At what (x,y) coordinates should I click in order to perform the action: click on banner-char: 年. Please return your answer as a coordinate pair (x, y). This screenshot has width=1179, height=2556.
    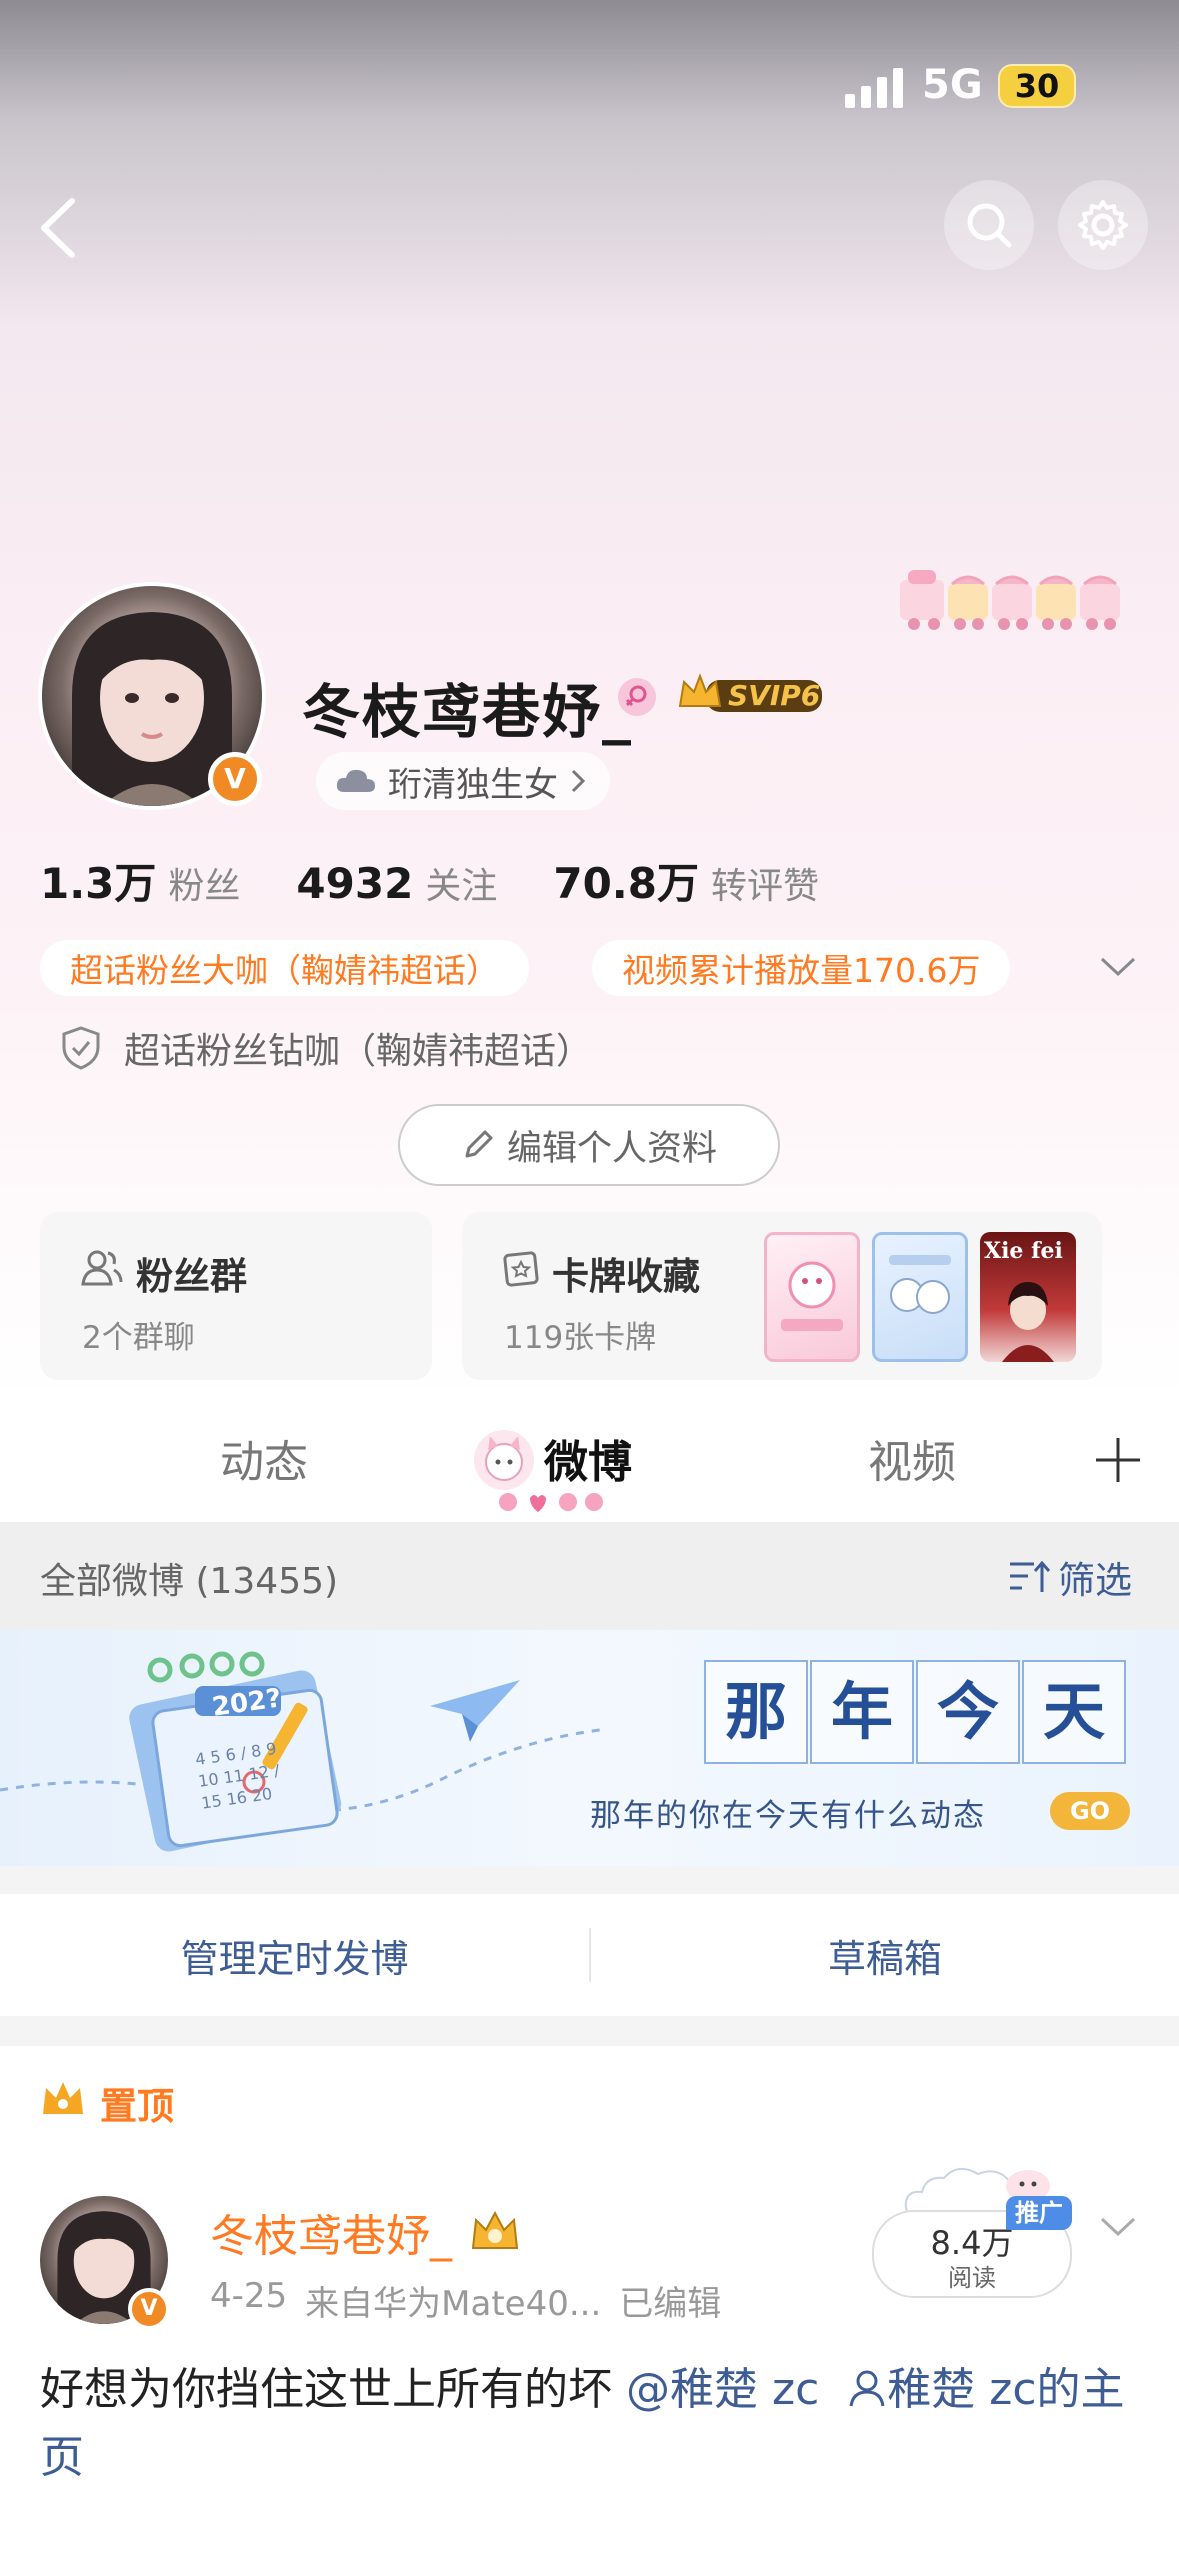
    Looking at the image, I should click on (862, 1712).